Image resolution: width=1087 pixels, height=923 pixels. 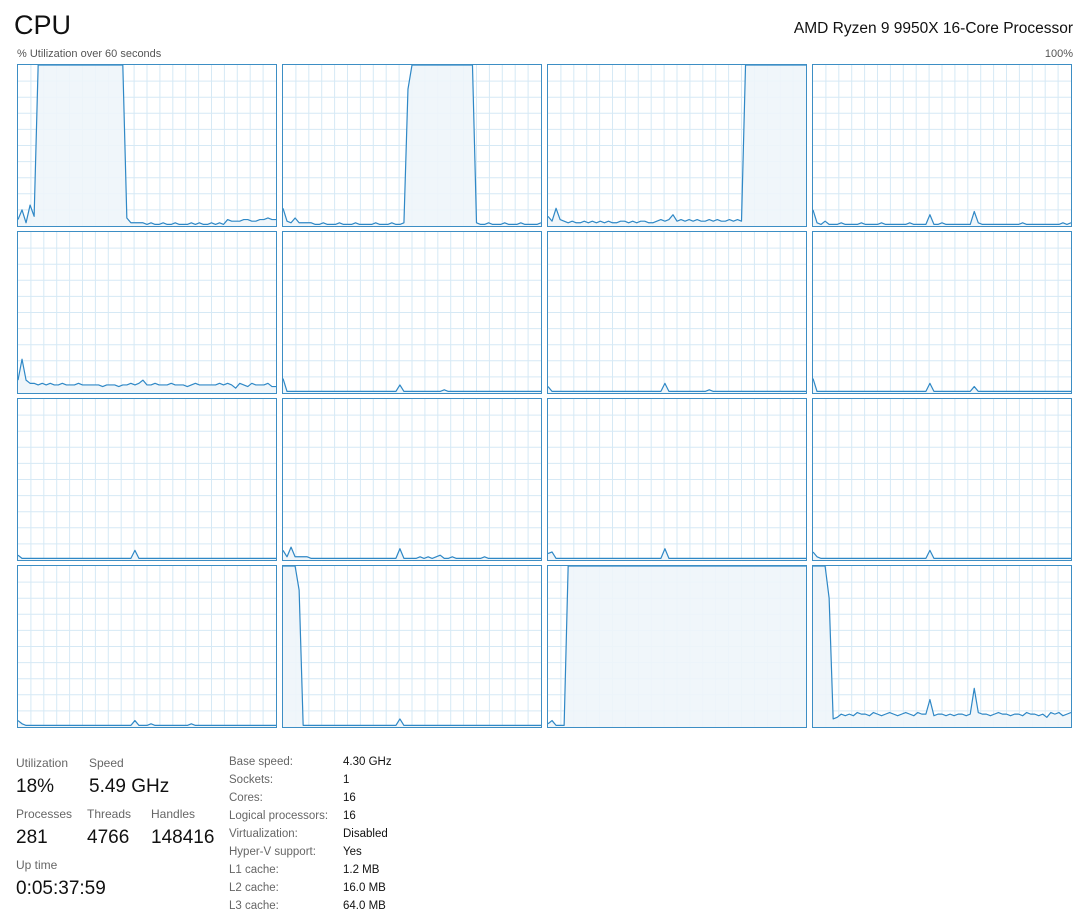 What do you see at coordinates (364, 906) in the screenshot?
I see `info-value: 64.0 MB` at bounding box center [364, 906].